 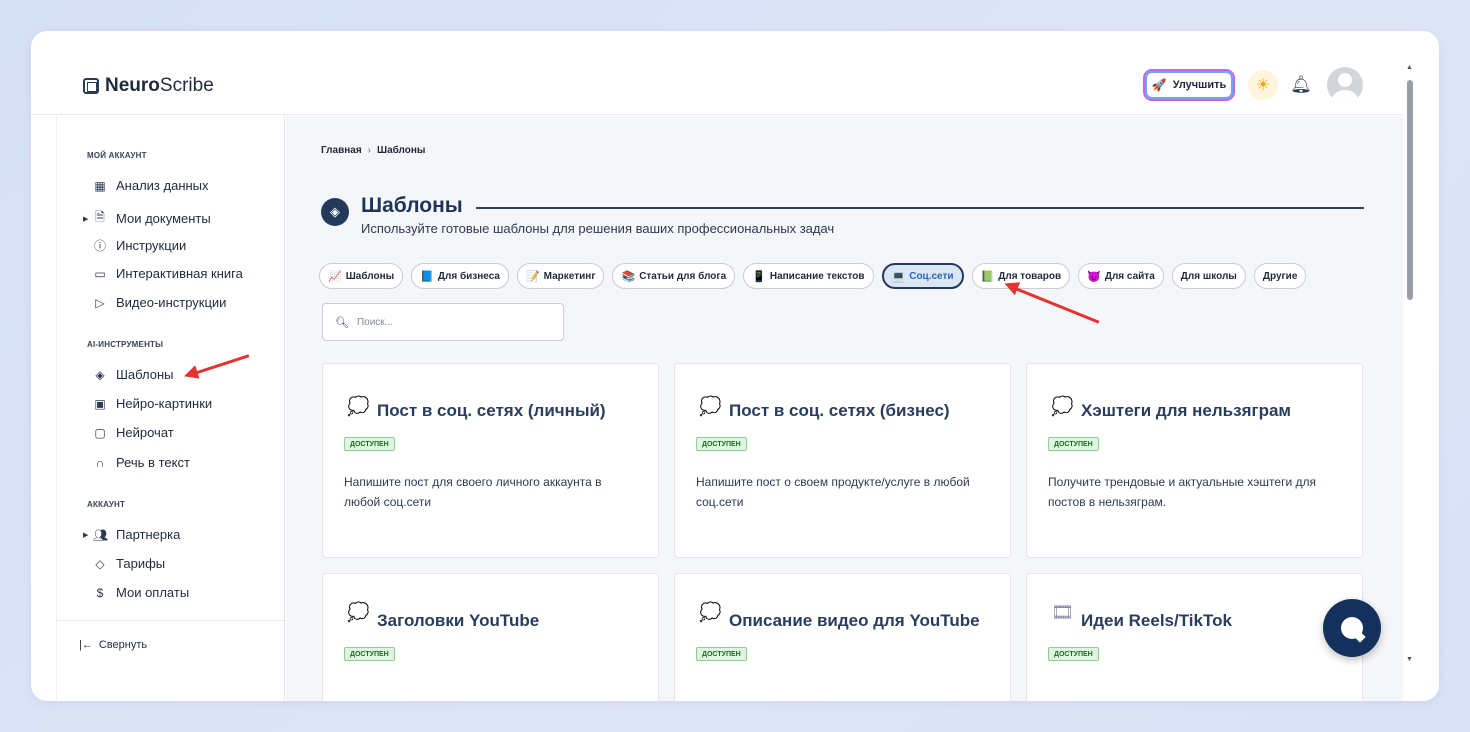 I want to click on sidebar-item-my-documents: ▶ 🗎 Мои документы, so click(x=147, y=218).